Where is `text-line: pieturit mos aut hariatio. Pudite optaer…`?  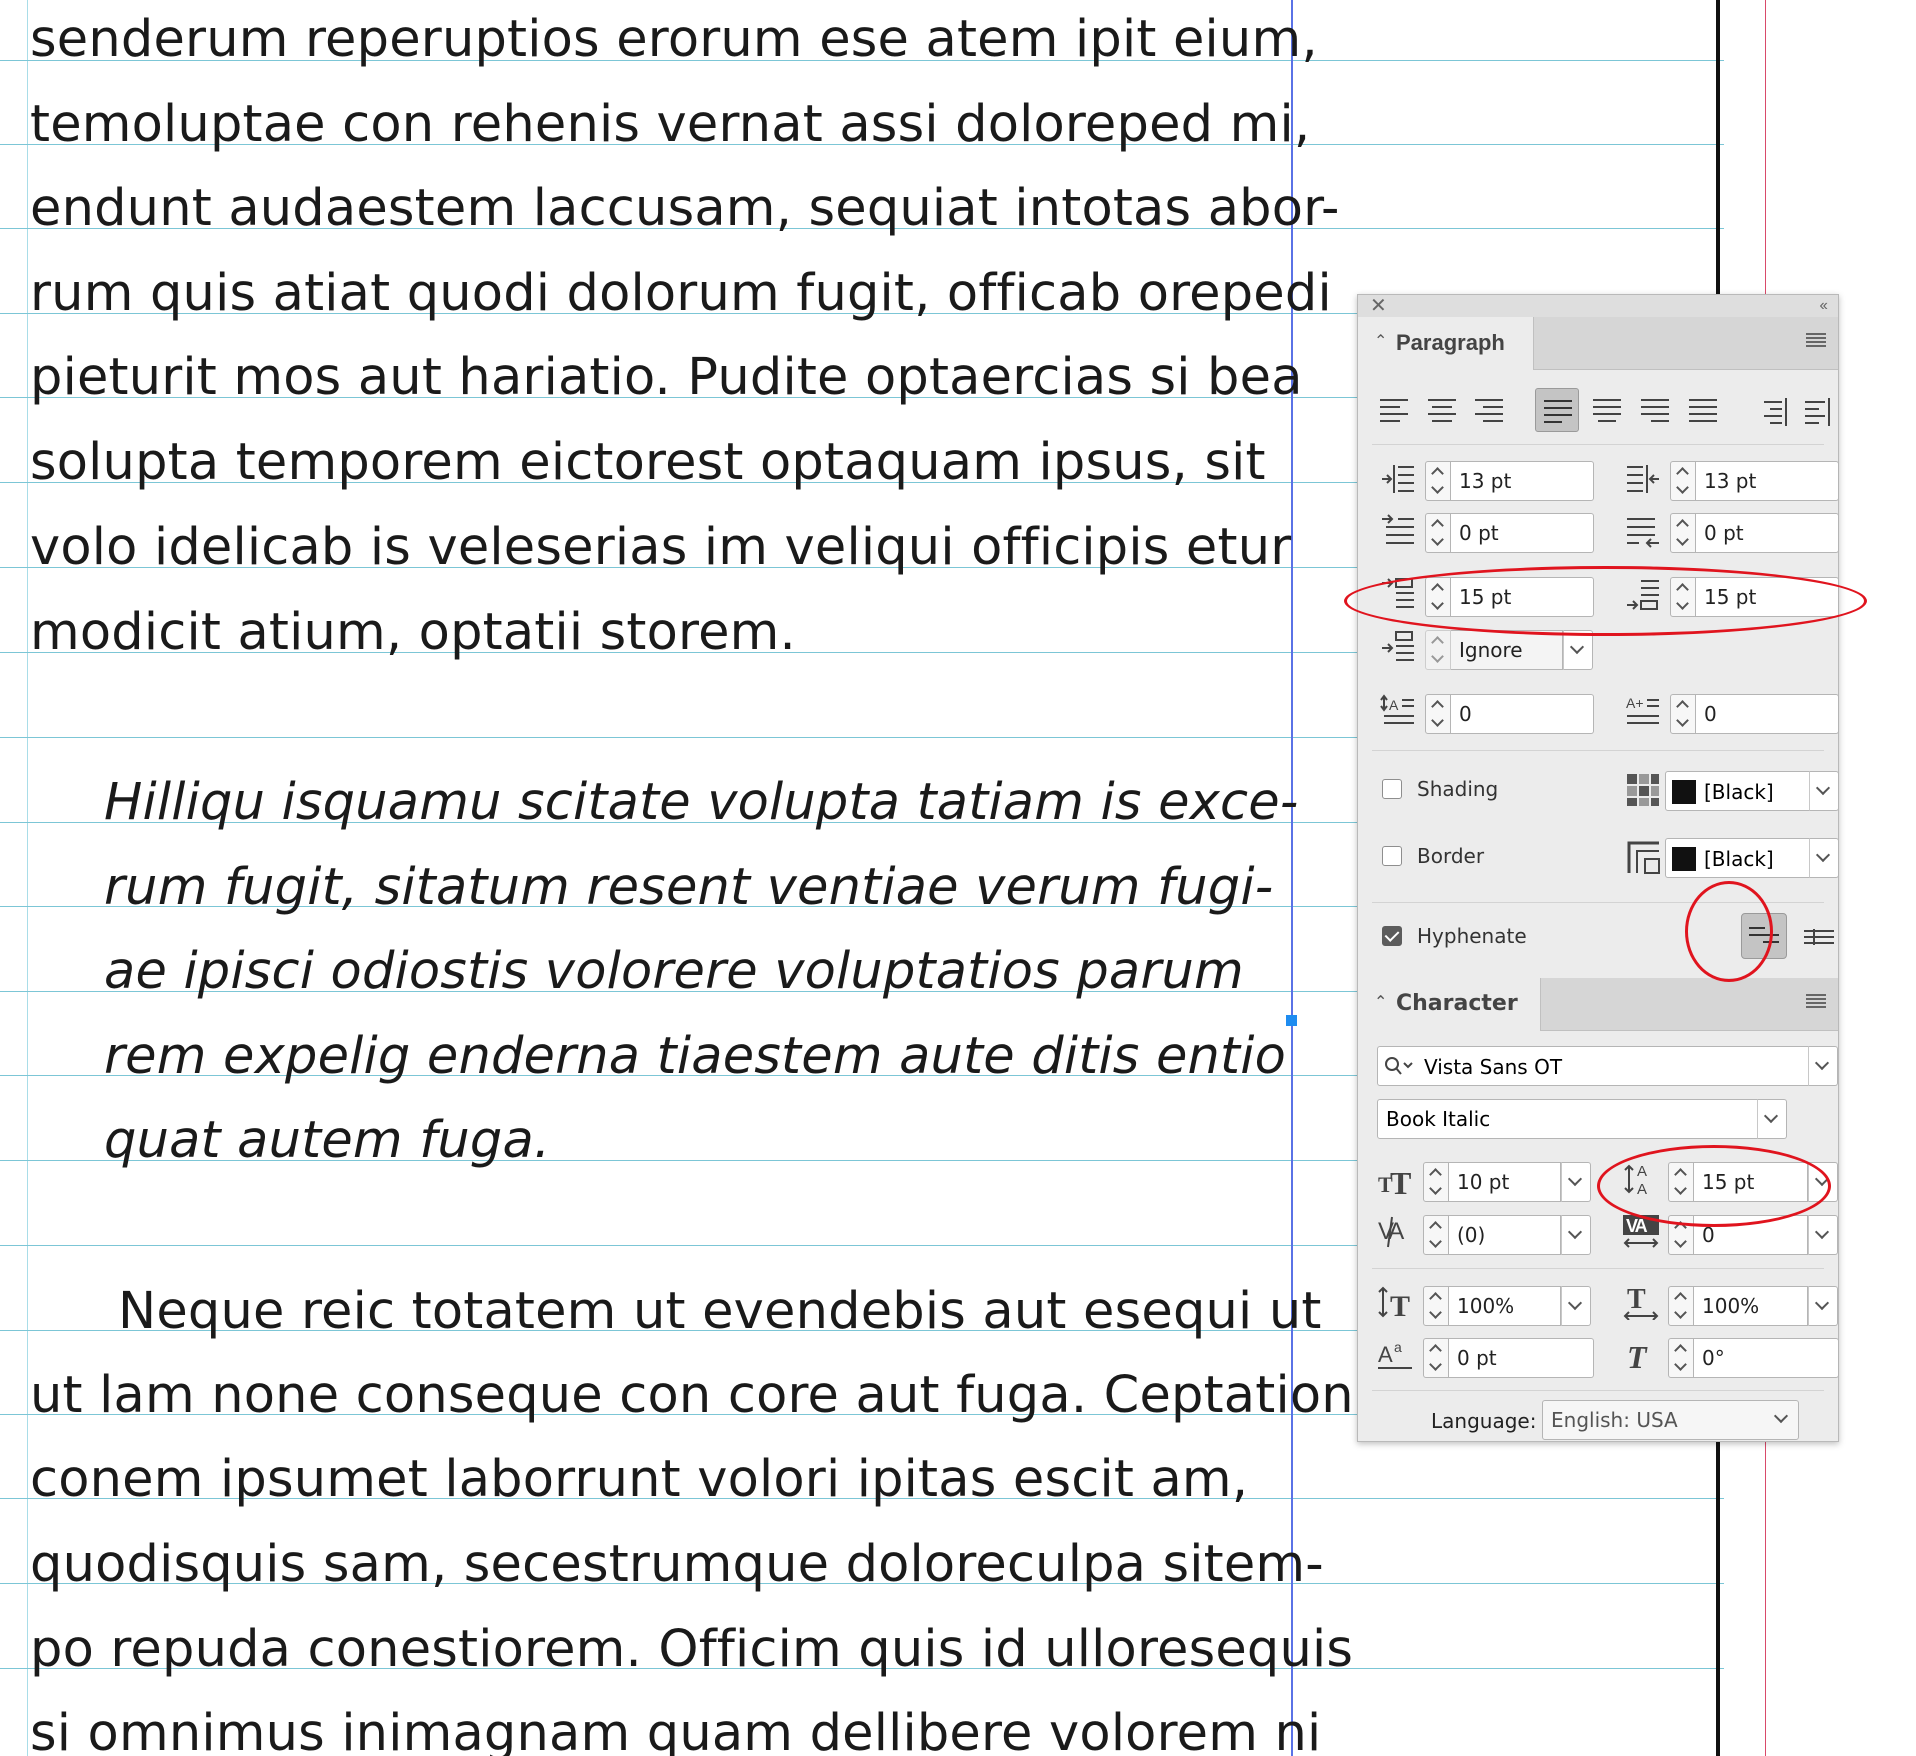 text-line: pieturit mos aut hariatio. Pudite optaer… is located at coordinates (666, 378).